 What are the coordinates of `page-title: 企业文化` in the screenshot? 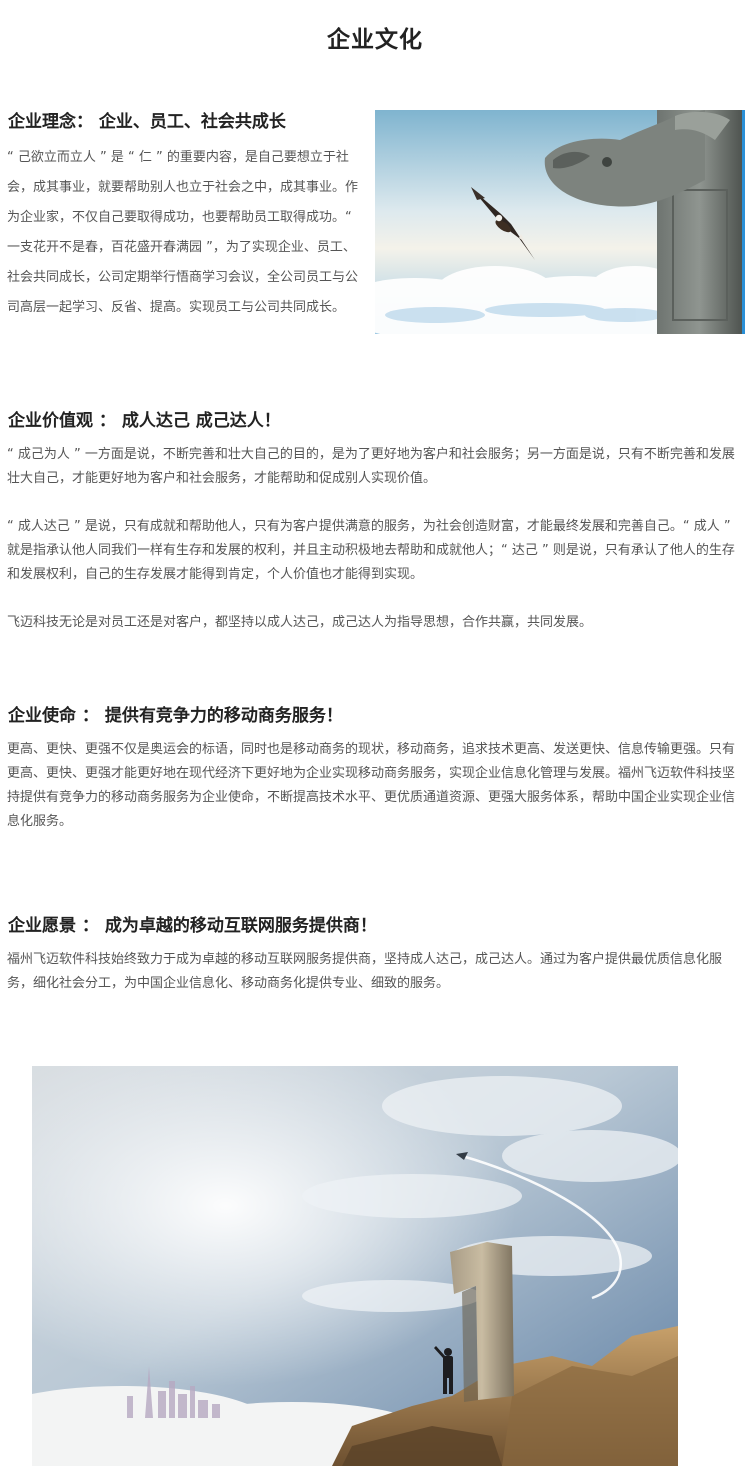 It's located at (375, 40).